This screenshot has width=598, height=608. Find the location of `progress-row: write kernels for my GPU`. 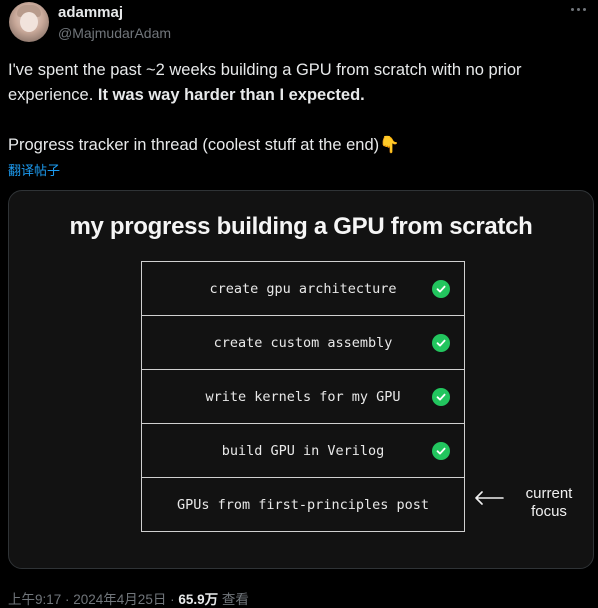

progress-row: write kernels for my GPU is located at coordinates (303, 397).